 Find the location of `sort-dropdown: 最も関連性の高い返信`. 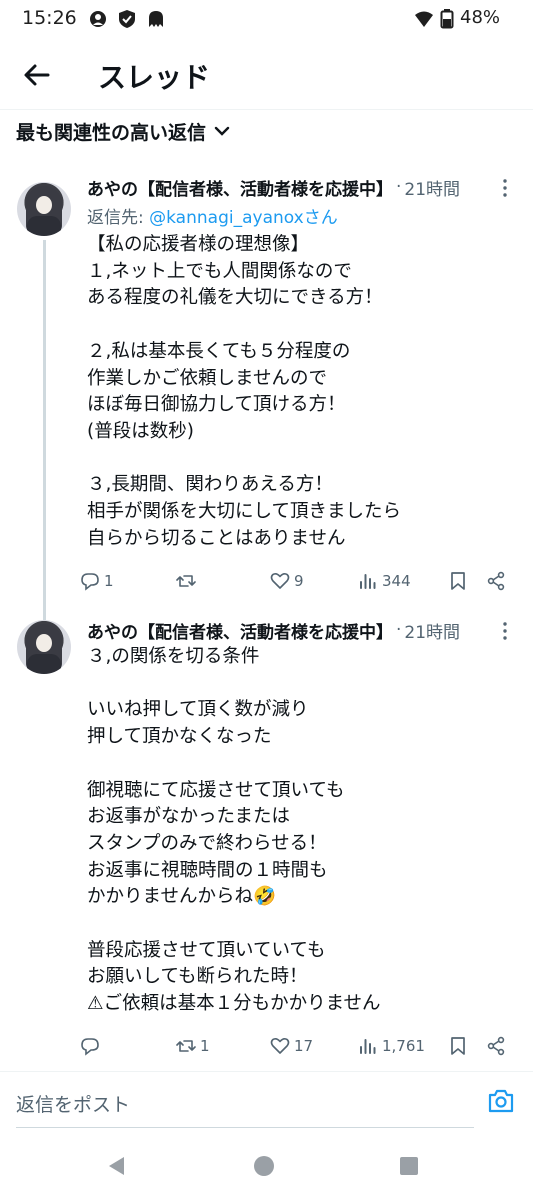

sort-dropdown: 最も関連性の高い返信 is located at coordinates (123, 131).